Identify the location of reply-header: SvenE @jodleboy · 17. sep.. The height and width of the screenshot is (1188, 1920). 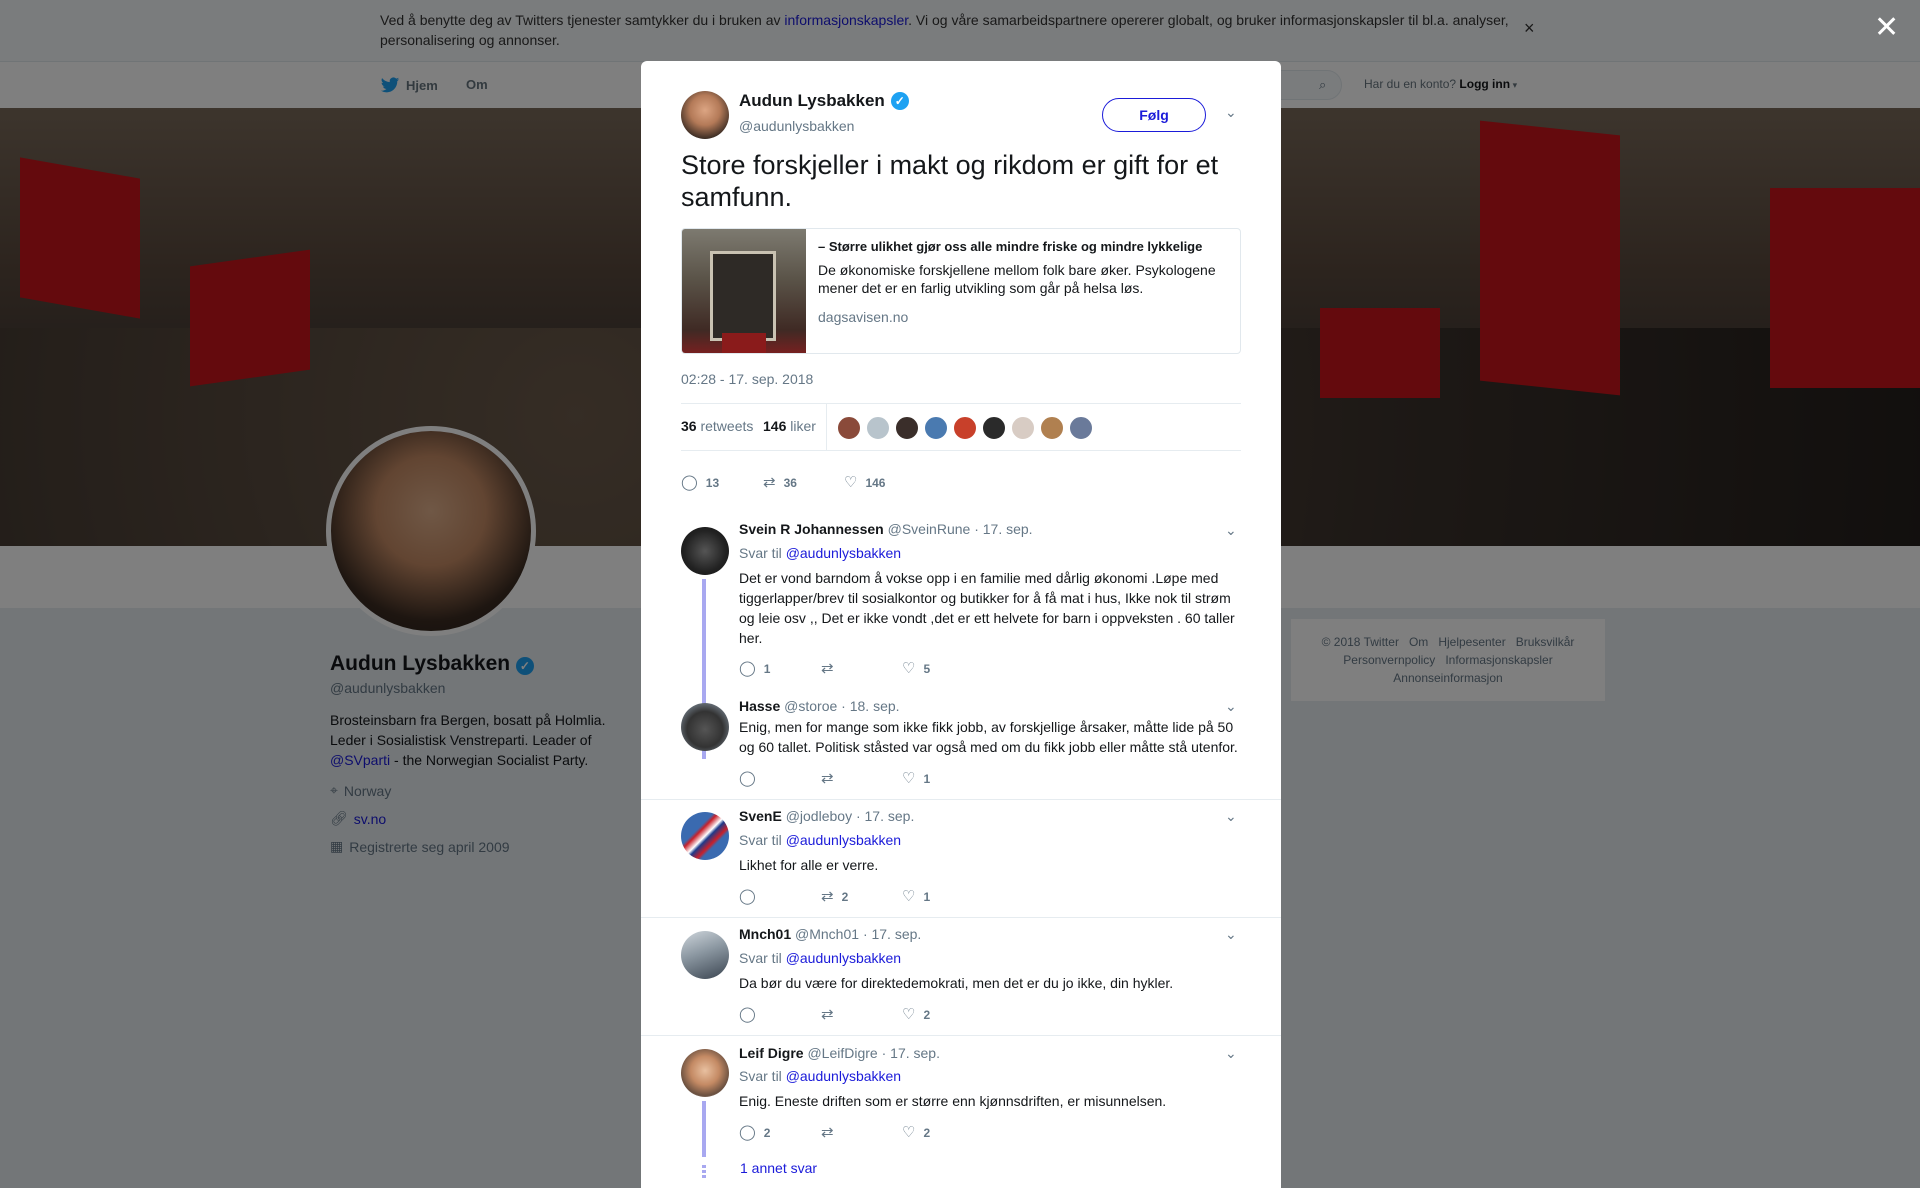
(826, 816).